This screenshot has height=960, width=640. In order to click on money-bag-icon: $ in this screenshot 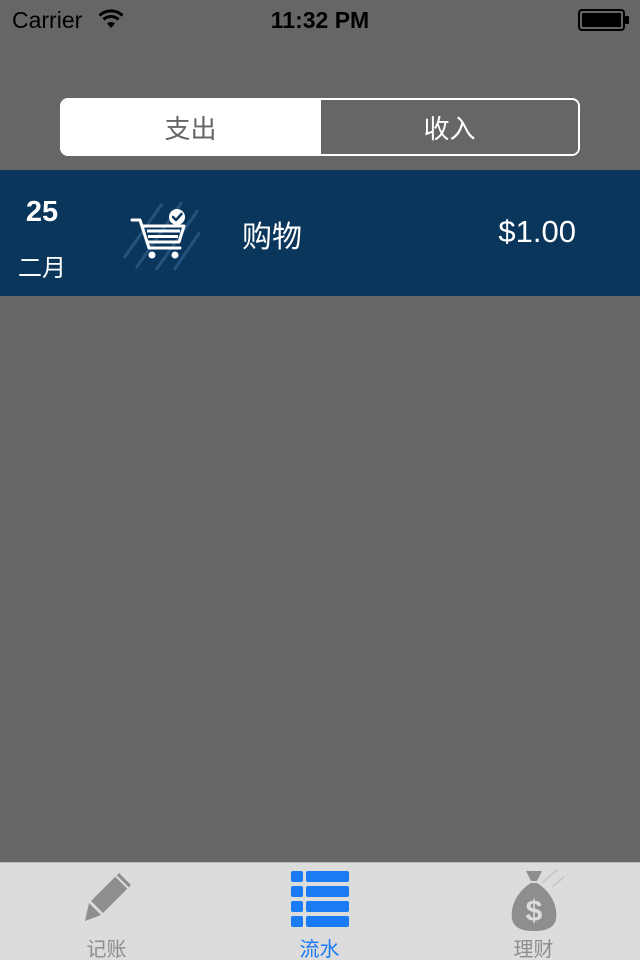, I will do `click(538, 900)`.